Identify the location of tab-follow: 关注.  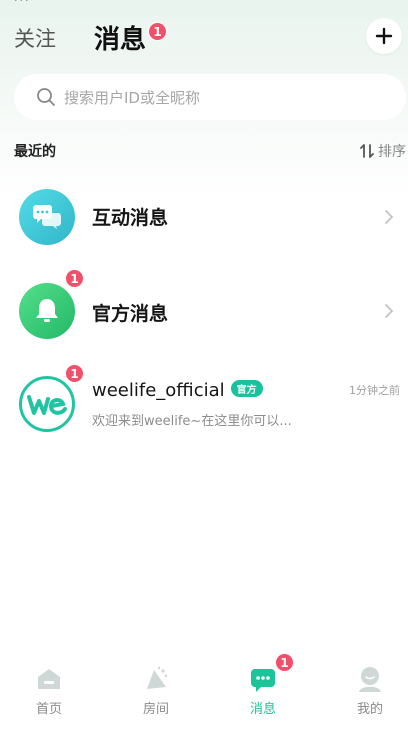
(35, 38).